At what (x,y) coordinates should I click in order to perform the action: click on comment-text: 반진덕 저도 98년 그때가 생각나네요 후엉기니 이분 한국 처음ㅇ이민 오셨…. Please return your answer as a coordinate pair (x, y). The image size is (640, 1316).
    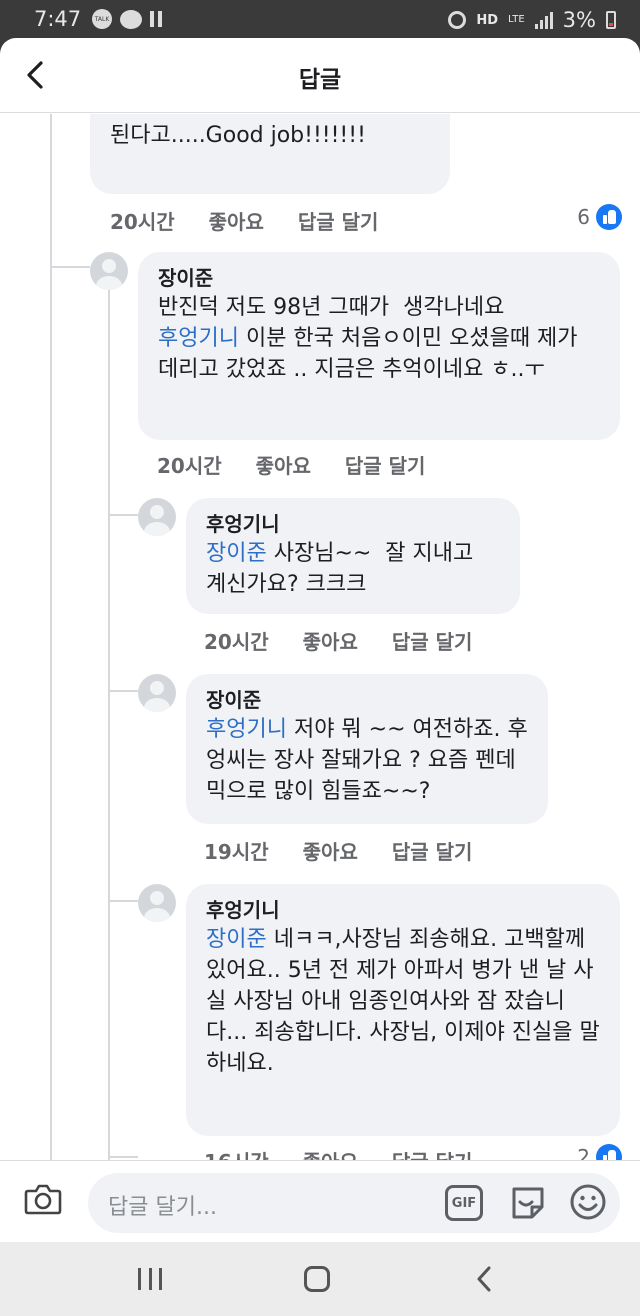
    Looking at the image, I should click on (379, 338).